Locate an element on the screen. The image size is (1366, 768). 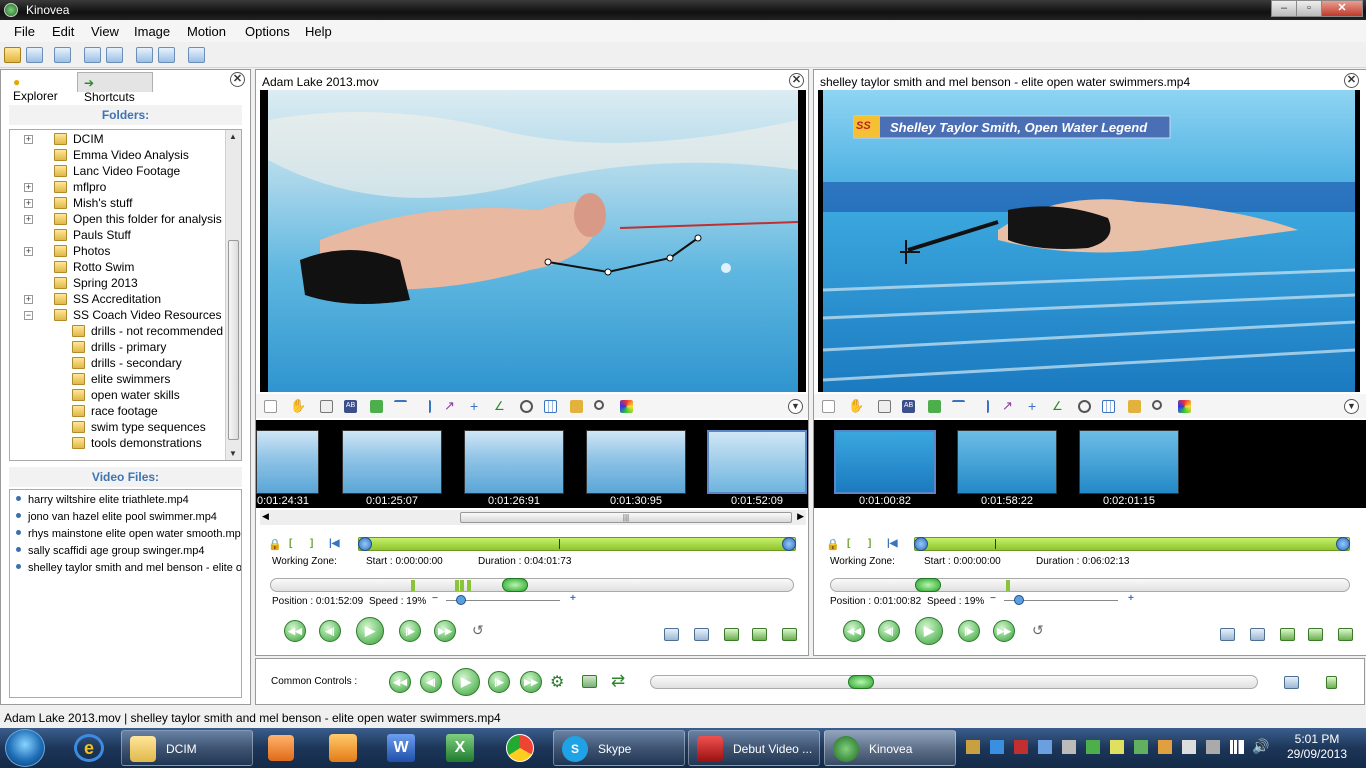
expand-toggle-icon: − is located at coordinates (28, 315).